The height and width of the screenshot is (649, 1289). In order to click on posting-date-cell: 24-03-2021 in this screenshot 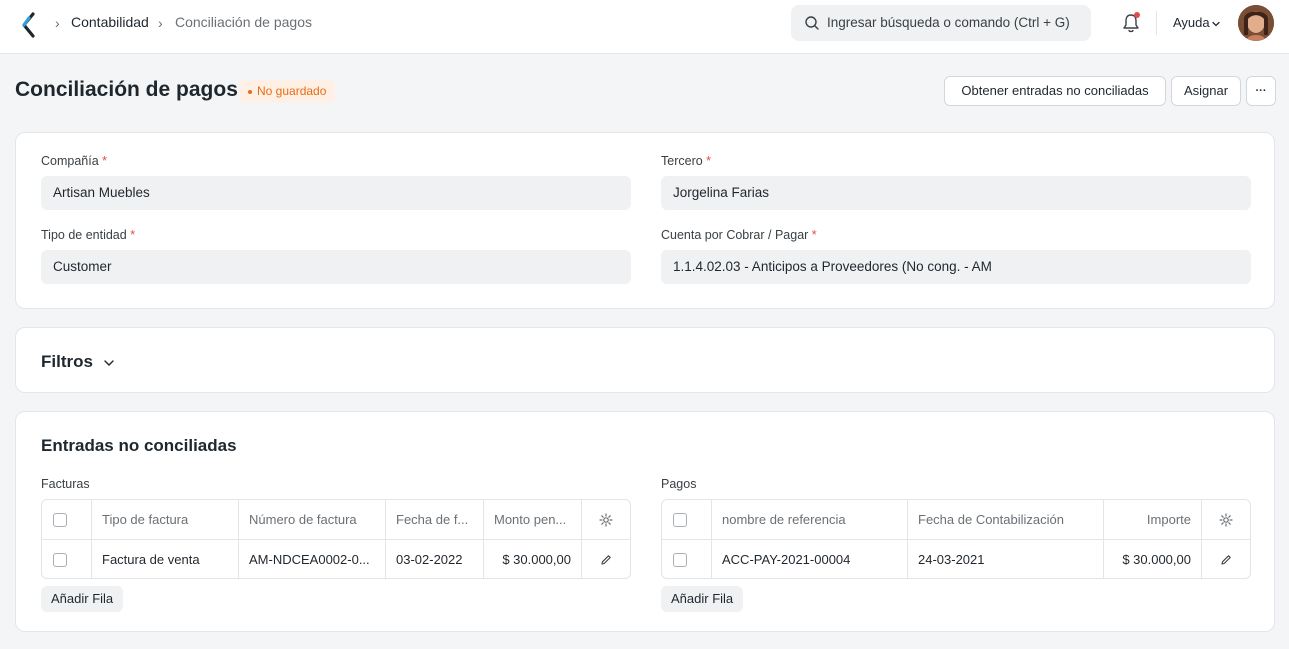, I will do `click(1005, 559)`.